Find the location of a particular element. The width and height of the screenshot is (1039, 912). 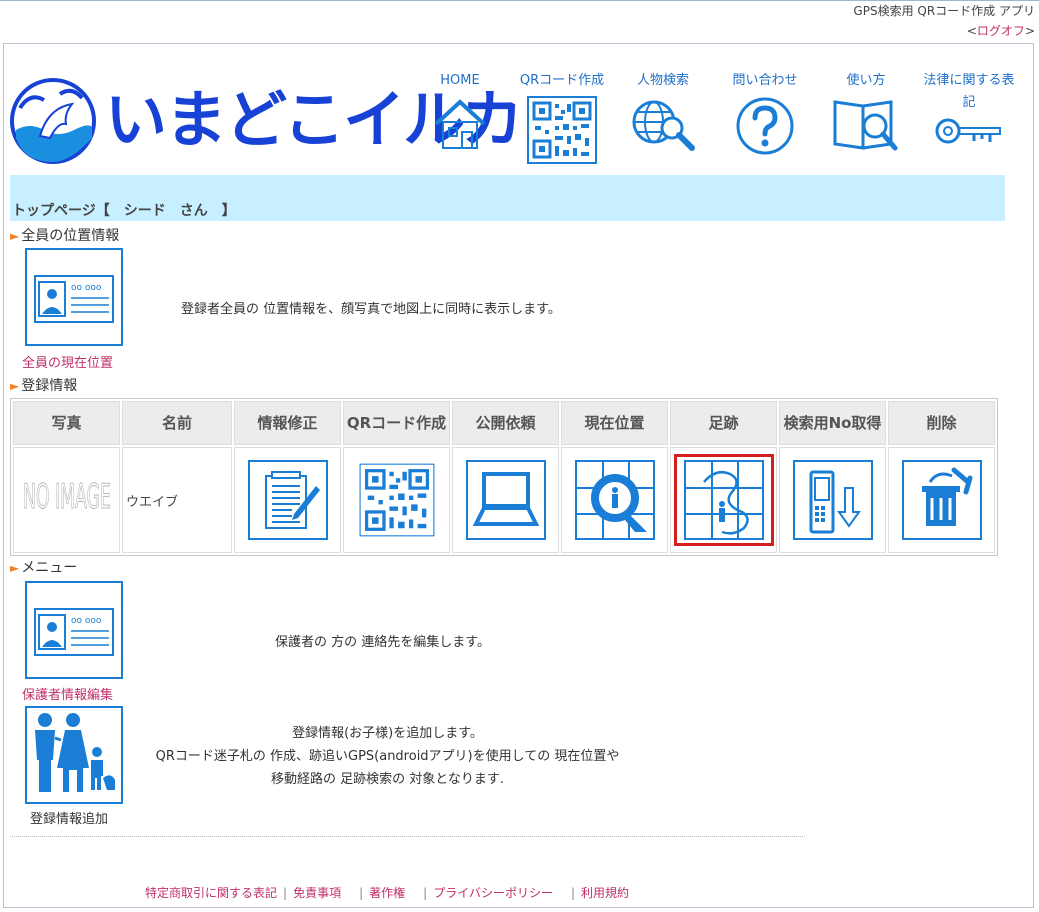

publish-request-button is located at coordinates (505, 500).